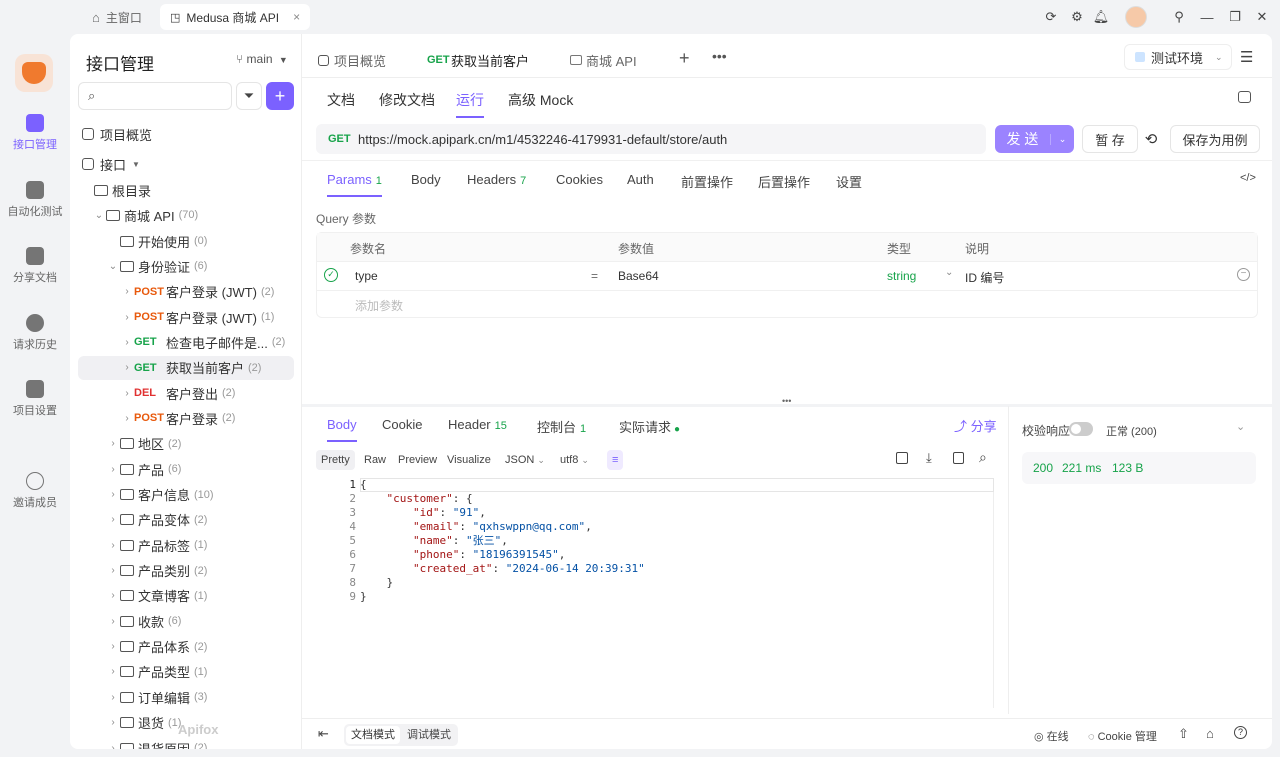  Describe the element at coordinates (1240, 732) in the screenshot. I see `help-icon: ?` at that location.